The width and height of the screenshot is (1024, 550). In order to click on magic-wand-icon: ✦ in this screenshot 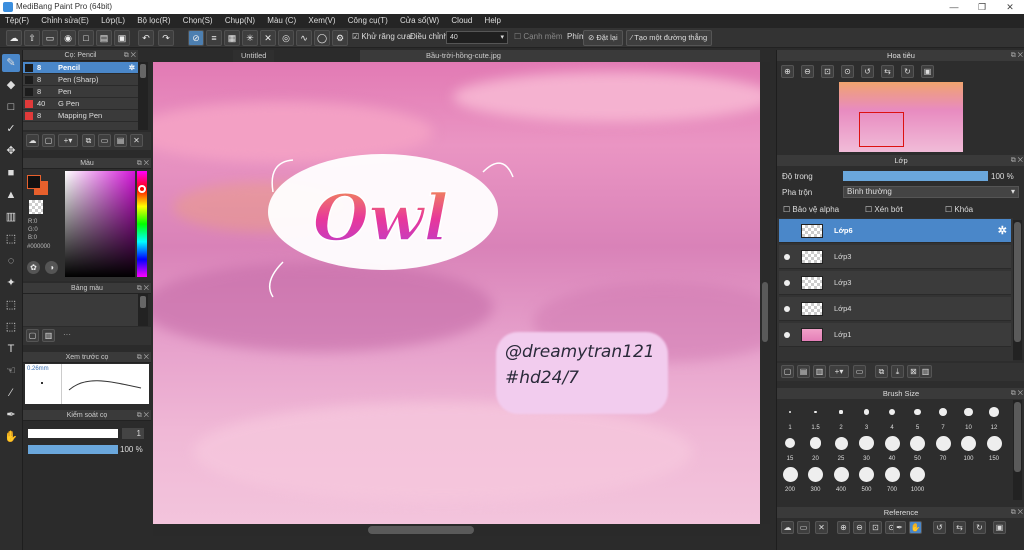, I will do `click(11, 283)`.